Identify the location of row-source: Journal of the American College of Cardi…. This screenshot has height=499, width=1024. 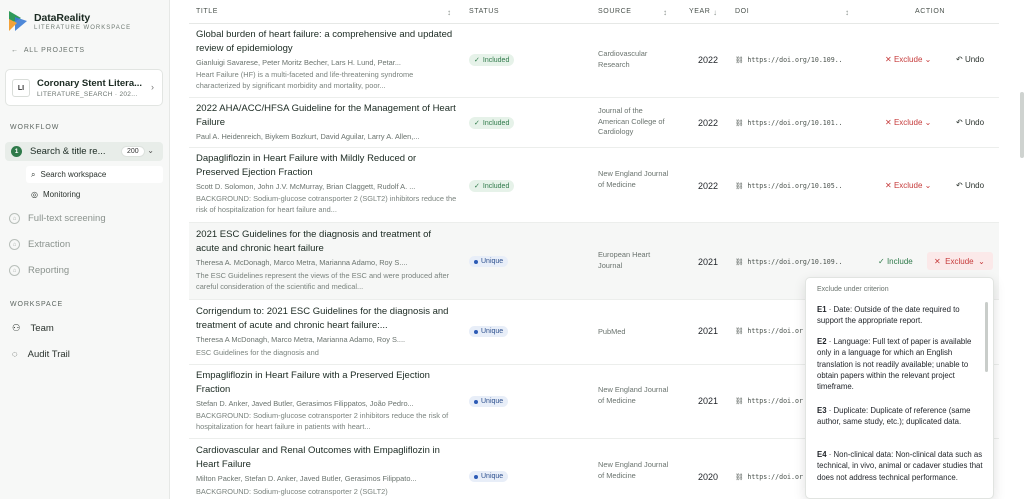
(631, 121).